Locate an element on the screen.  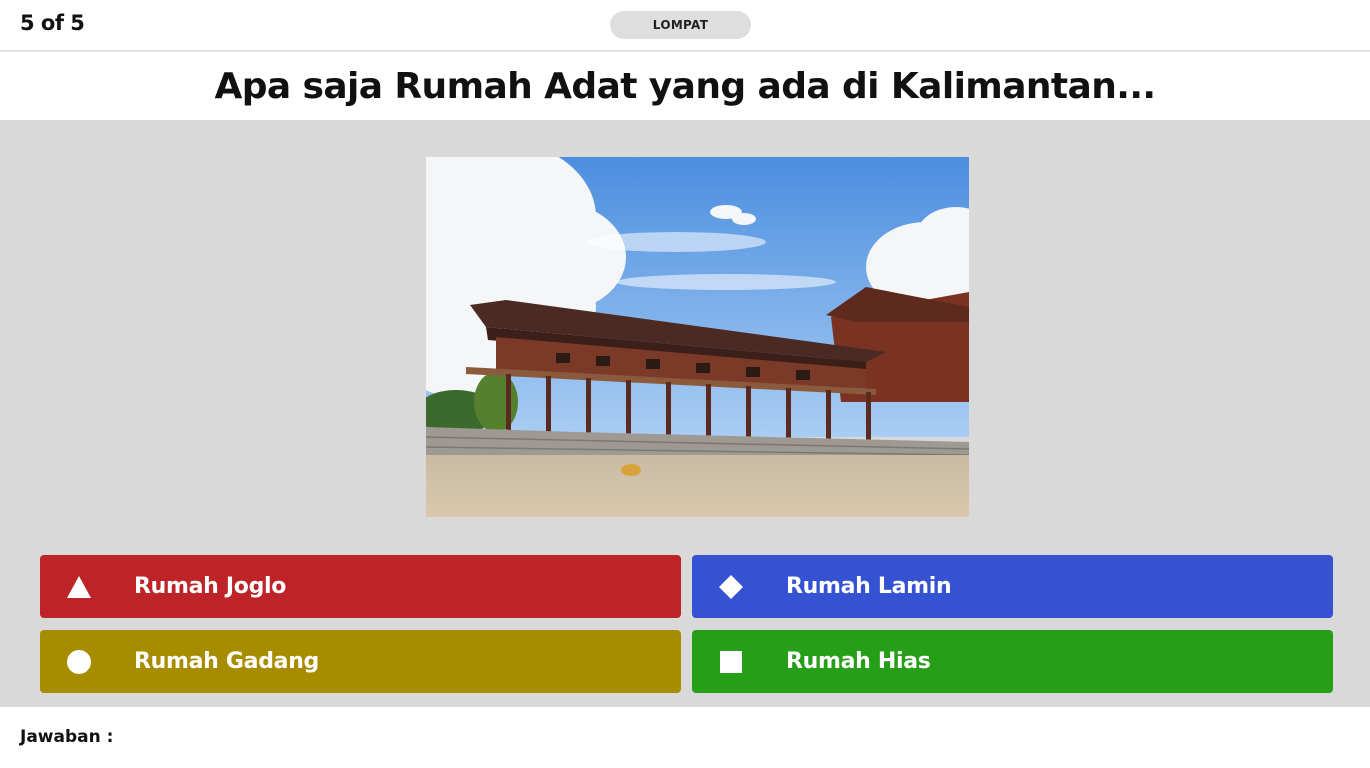
answer-option-label: Rumah Gadang is located at coordinates (227, 661).